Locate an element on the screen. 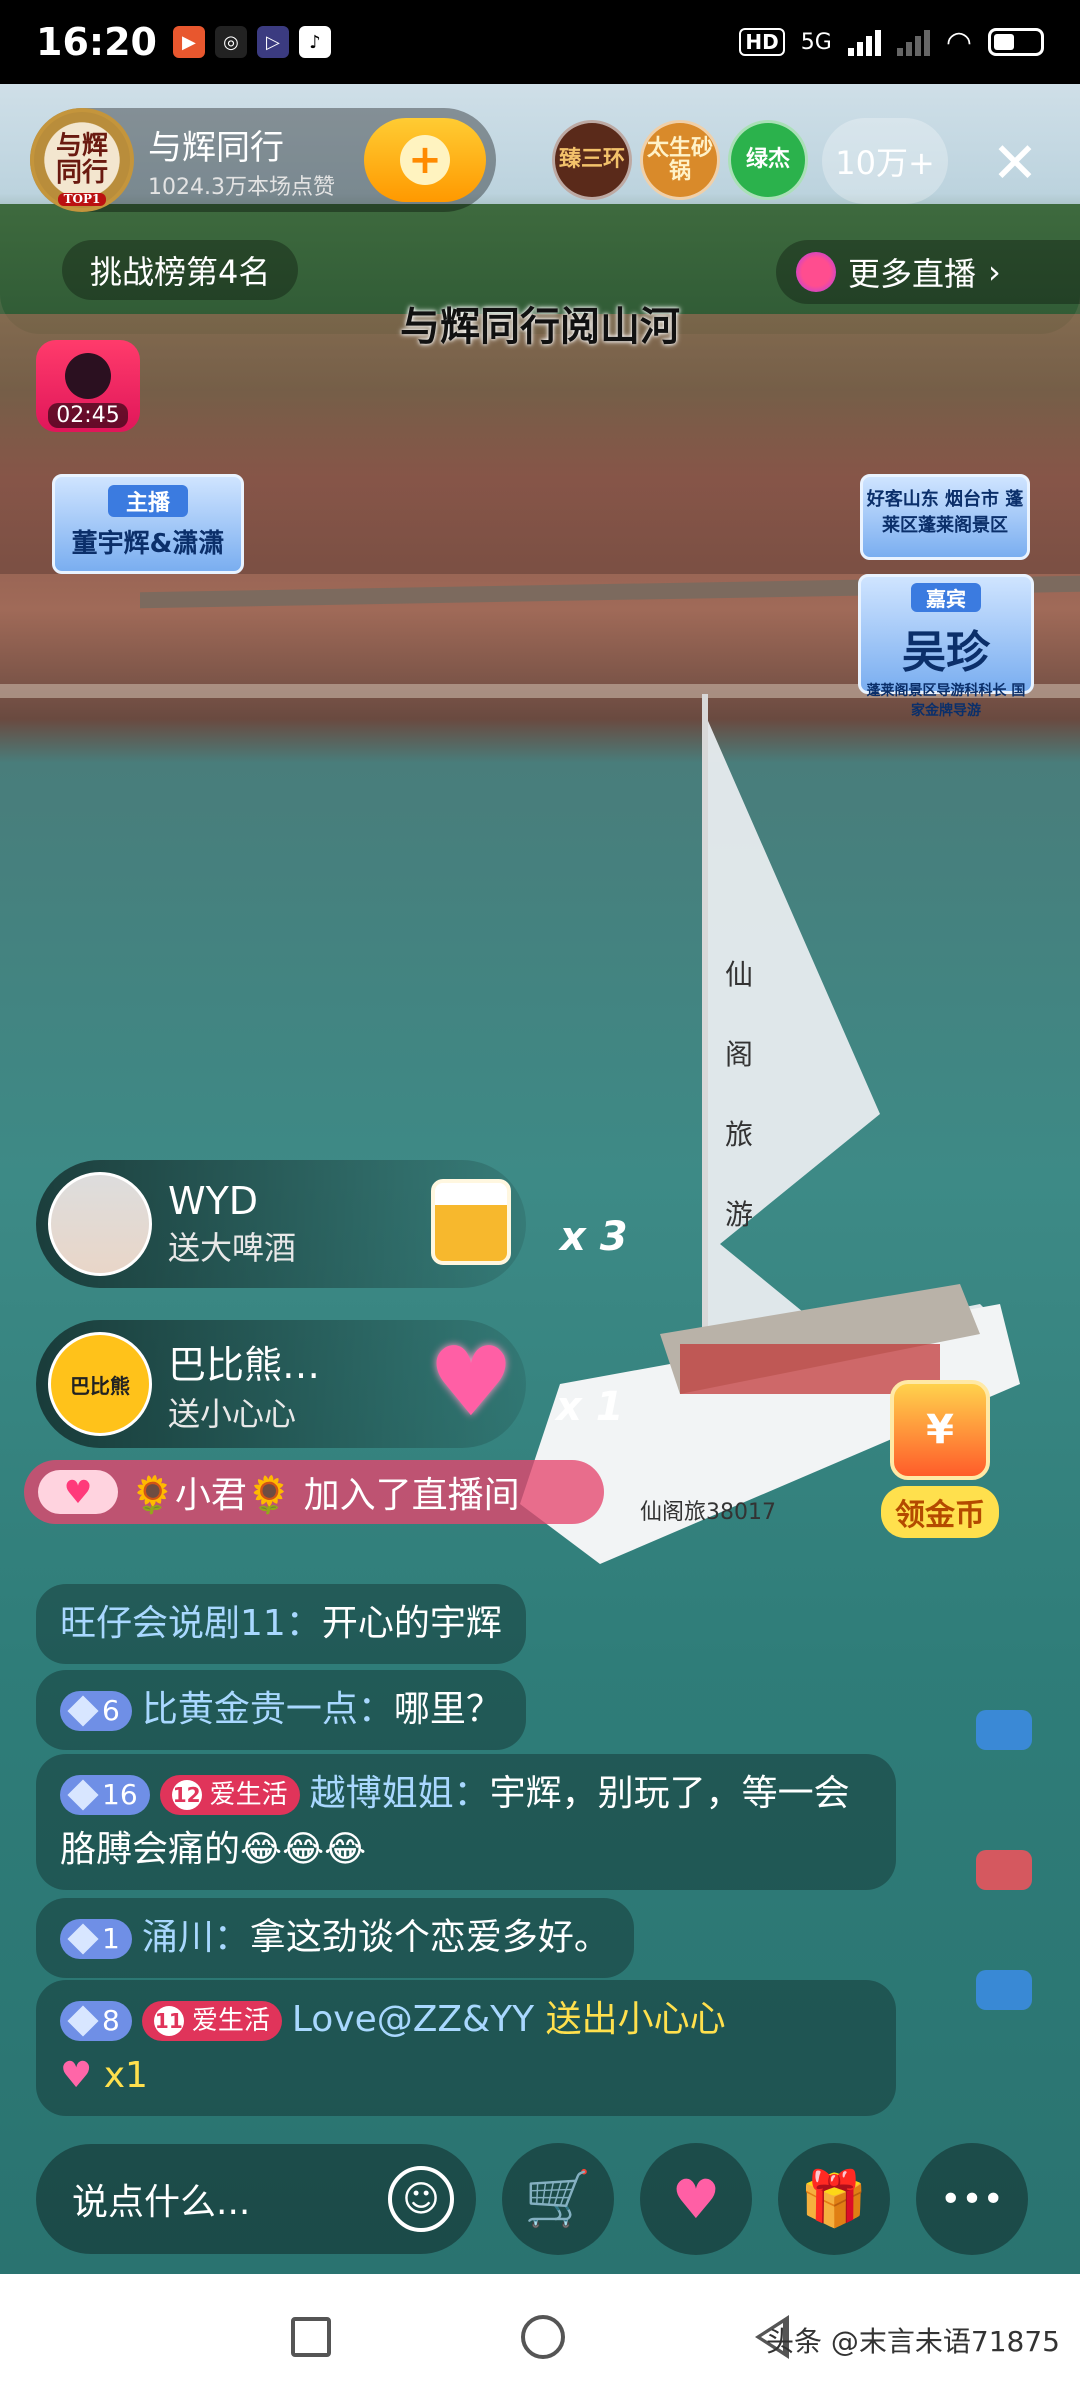 The width and height of the screenshot is (1080, 2400). chat-username: 涌川： is located at coordinates (195, 1937).